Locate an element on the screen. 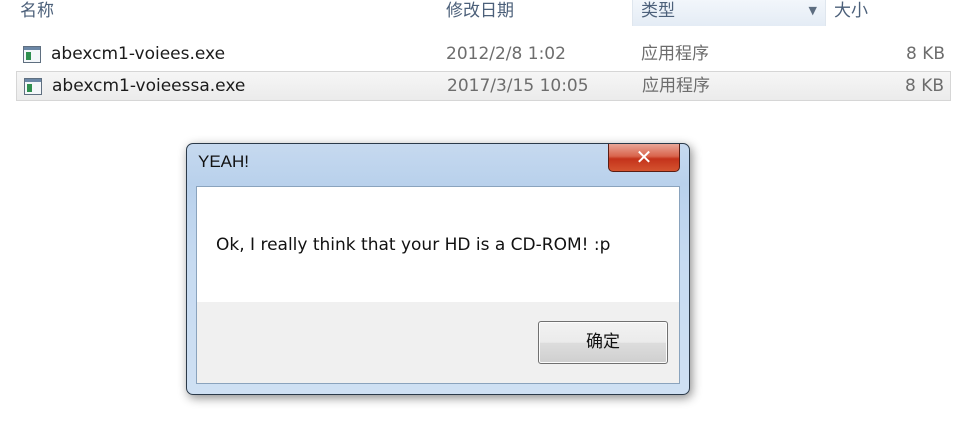 This screenshot has width=974, height=436. column-type-label: 类型 is located at coordinates (658, 11).